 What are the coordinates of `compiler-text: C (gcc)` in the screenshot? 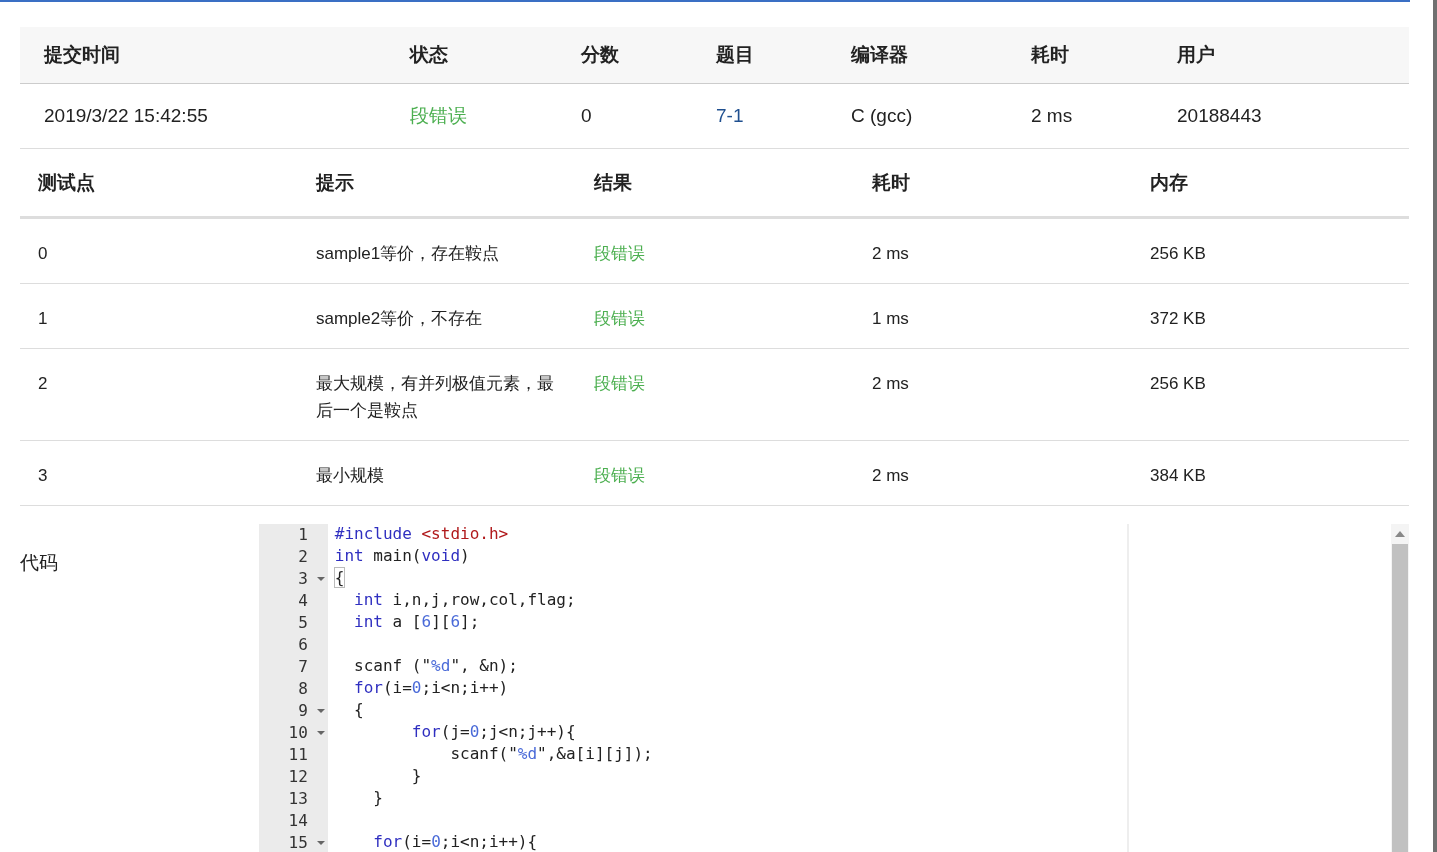 It's located at (882, 116).